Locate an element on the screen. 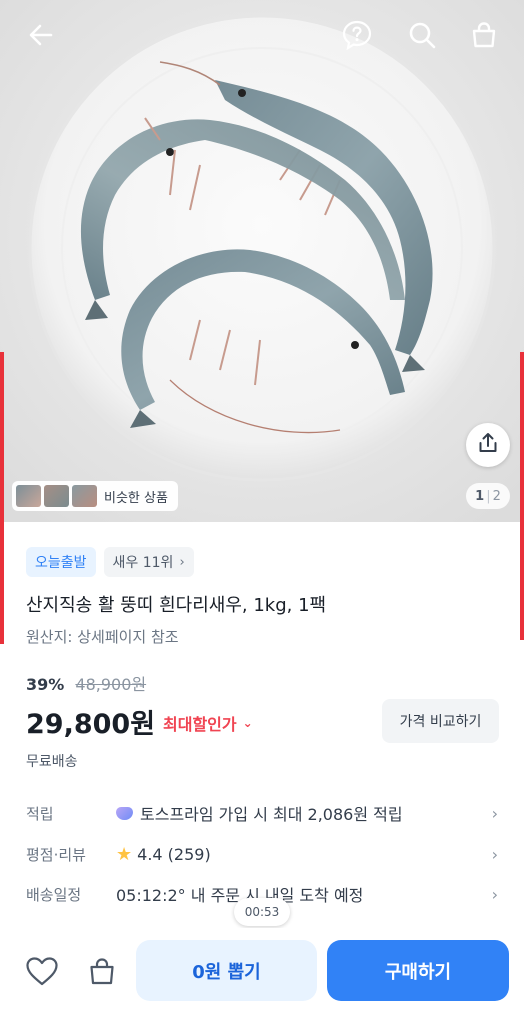 The height and width of the screenshot is (1024, 524). points-value: 토스프라임 가입 시 최대 2,086원 적립 is located at coordinates (271, 814).